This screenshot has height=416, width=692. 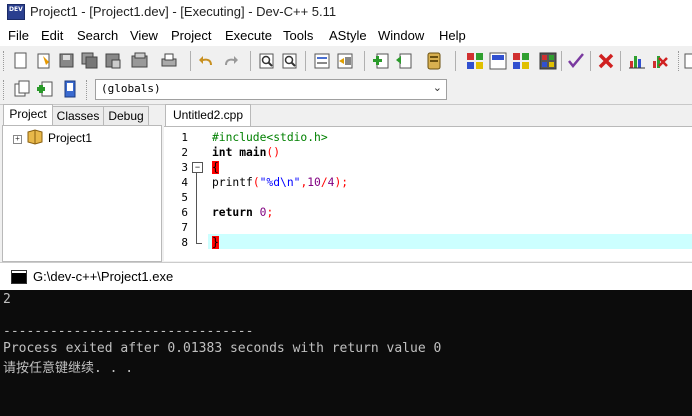 What do you see at coordinates (267, 61) in the screenshot?
I see `find-icon` at bounding box center [267, 61].